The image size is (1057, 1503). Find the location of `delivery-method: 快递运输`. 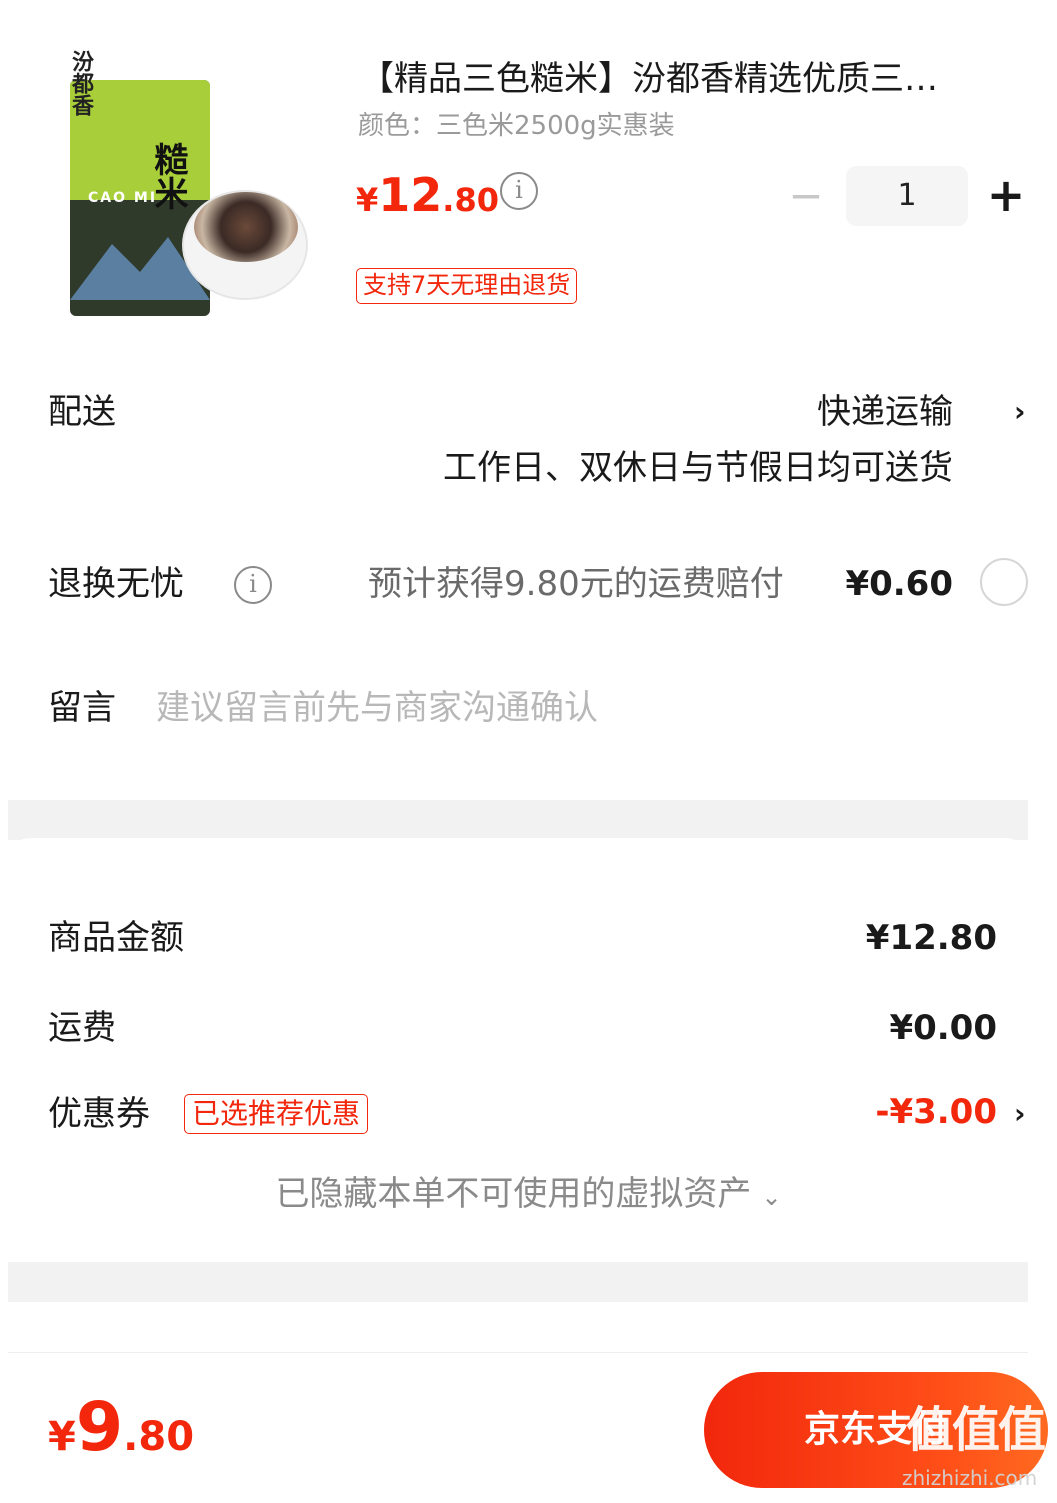

delivery-method: 快递运输 is located at coordinates (885, 412).